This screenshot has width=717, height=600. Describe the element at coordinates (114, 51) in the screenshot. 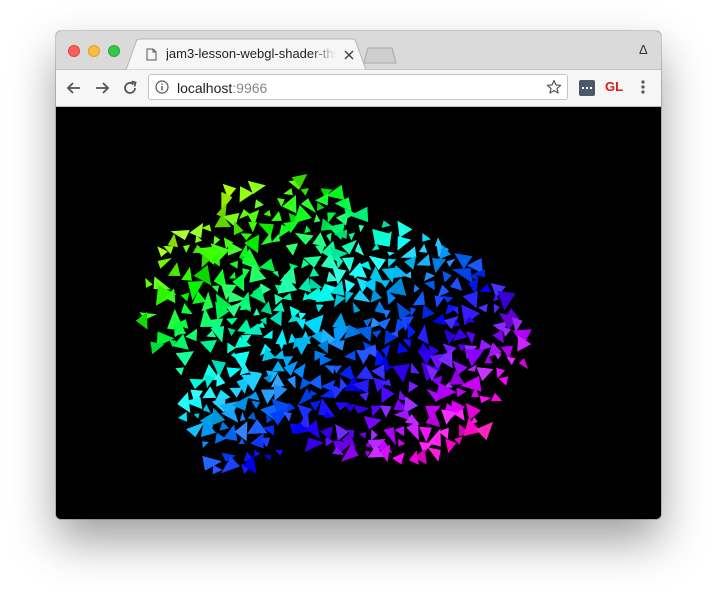

I see `maximize-window-button` at that location.